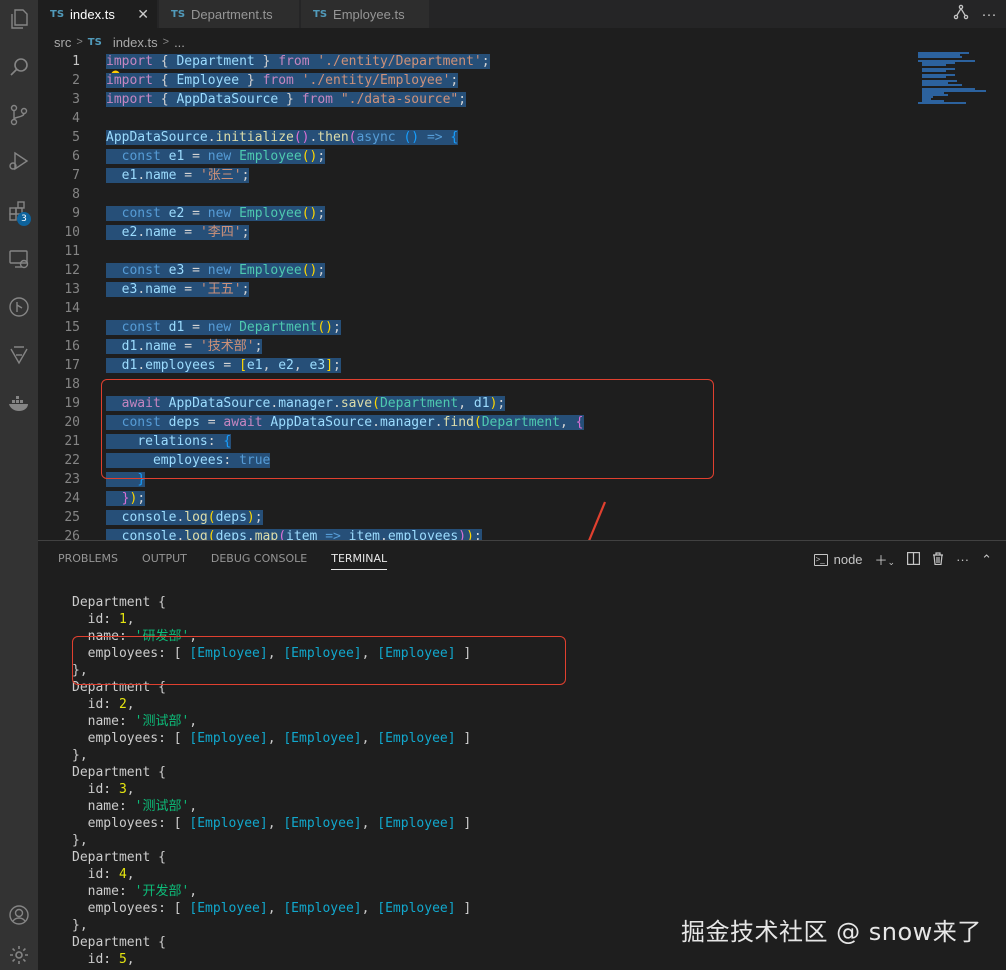  I want to click on terminal-id-line: id: 3,, so click(103, 789).